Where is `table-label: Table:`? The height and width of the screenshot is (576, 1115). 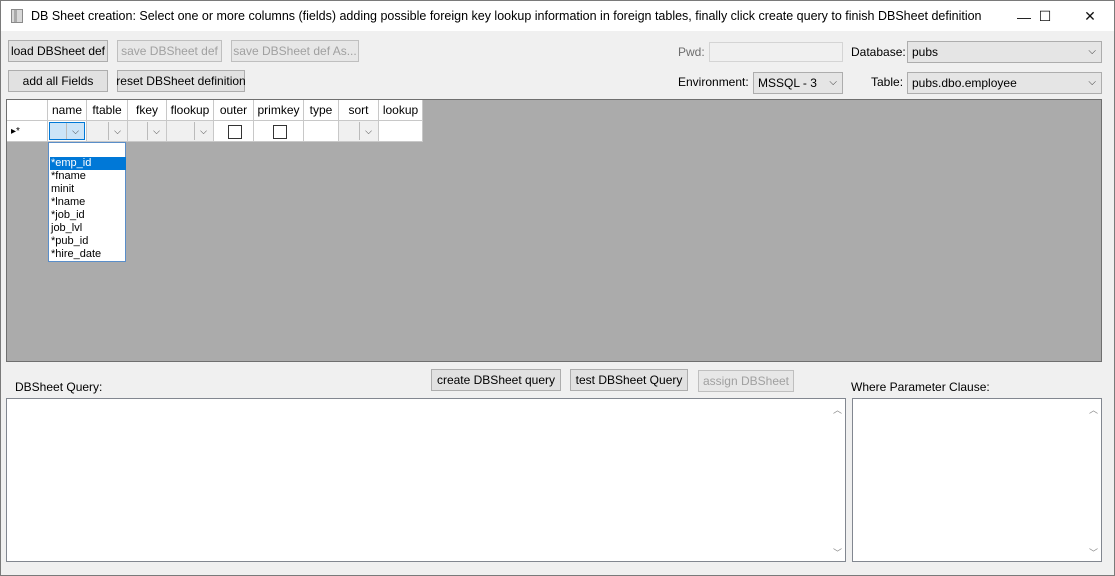
table-label: Table: is located at coordinates (887, 82).